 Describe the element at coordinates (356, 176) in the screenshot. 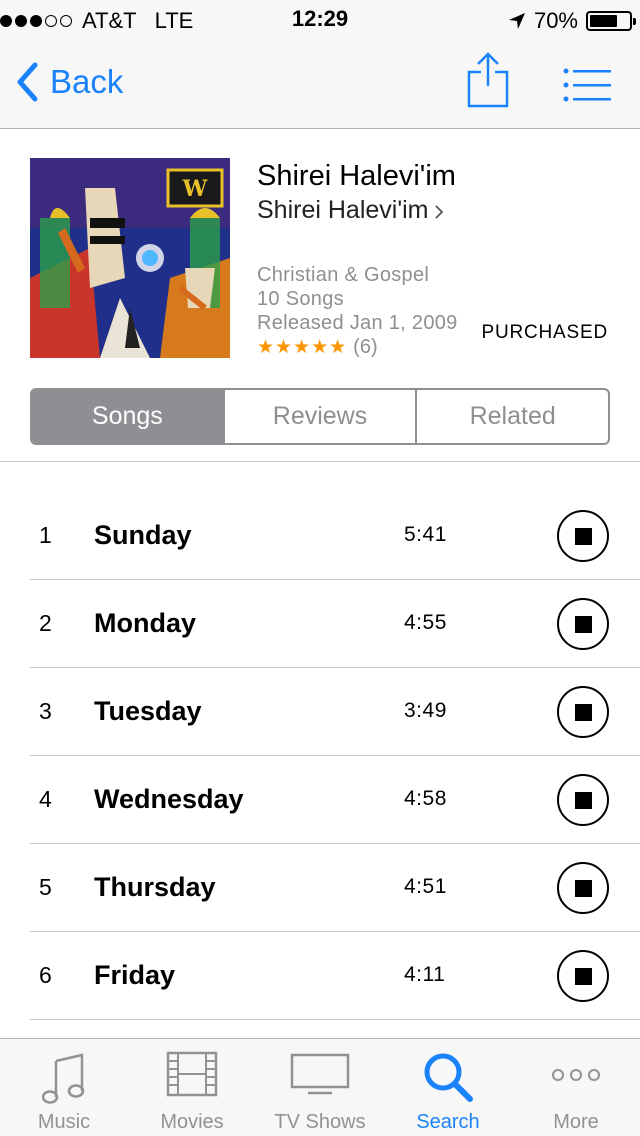

I see `album-title: Shirei Halevi'im` at that location.